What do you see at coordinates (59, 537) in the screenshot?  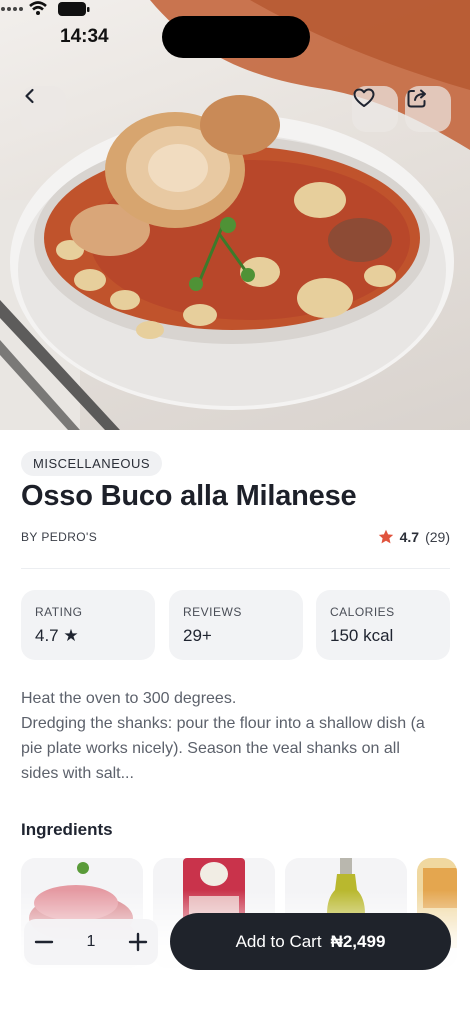 I see `vendor-name: BY PEDRO'S` at bounding box center [59, 537].